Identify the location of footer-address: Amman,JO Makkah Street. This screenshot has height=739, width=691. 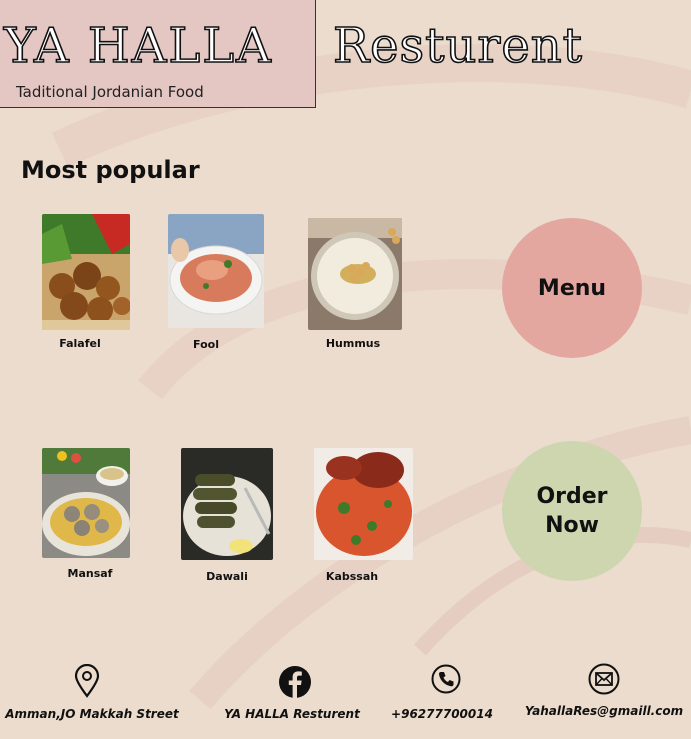
(92, 714).